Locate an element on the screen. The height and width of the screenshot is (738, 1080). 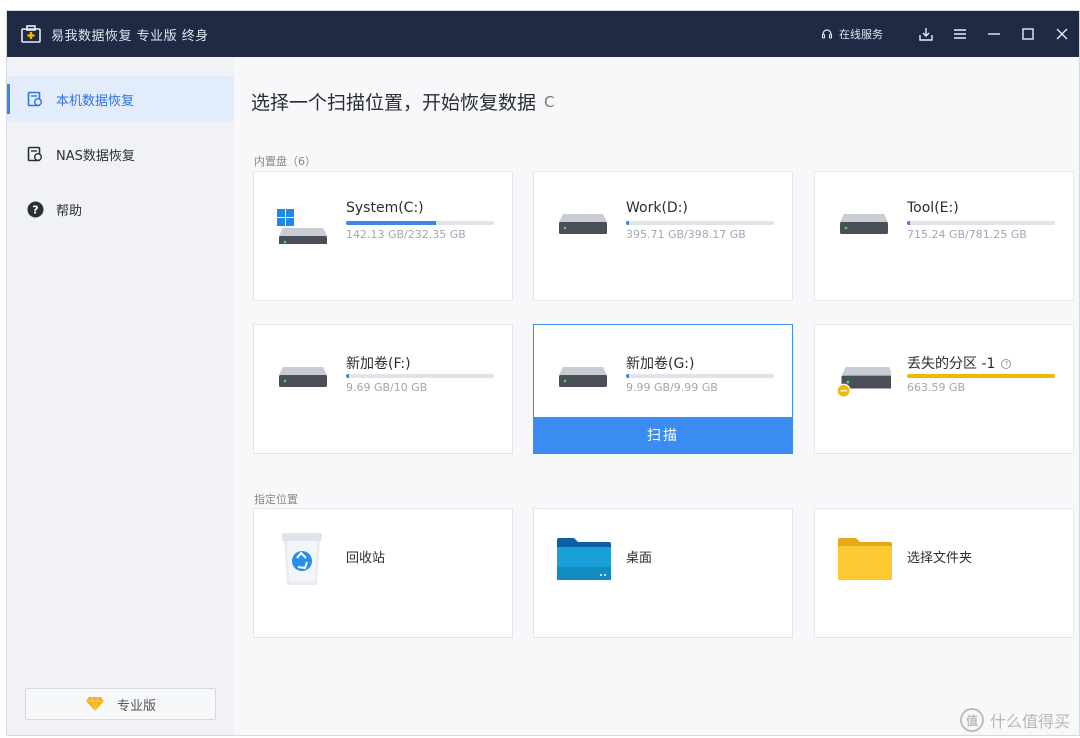
drive-size: 395.71 GB/398.17 GB is located at coordinates (686, 234).